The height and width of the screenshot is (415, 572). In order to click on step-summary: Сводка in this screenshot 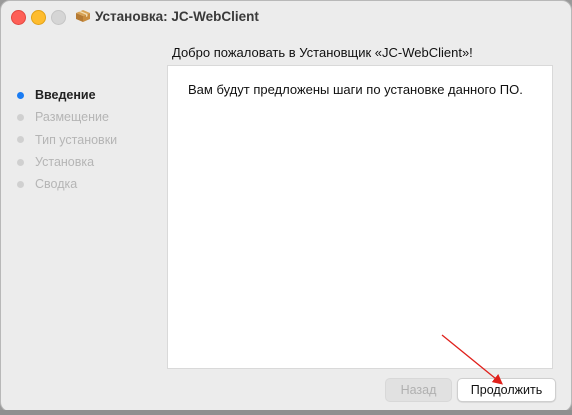, I will do `click(67, 184)`.